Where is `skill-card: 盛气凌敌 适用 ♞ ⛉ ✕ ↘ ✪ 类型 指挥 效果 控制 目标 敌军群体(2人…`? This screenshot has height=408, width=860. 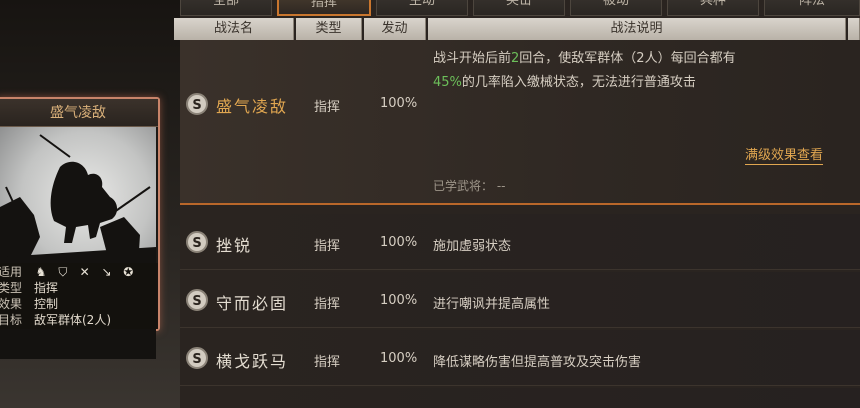 skill-card: 盛气凌敌 适用 ♞ ⛉ ✕ ↘ ✪ 类型 指挥 效果 控制 目标 敌军群体(2人… is located at coordinates (80, 228).